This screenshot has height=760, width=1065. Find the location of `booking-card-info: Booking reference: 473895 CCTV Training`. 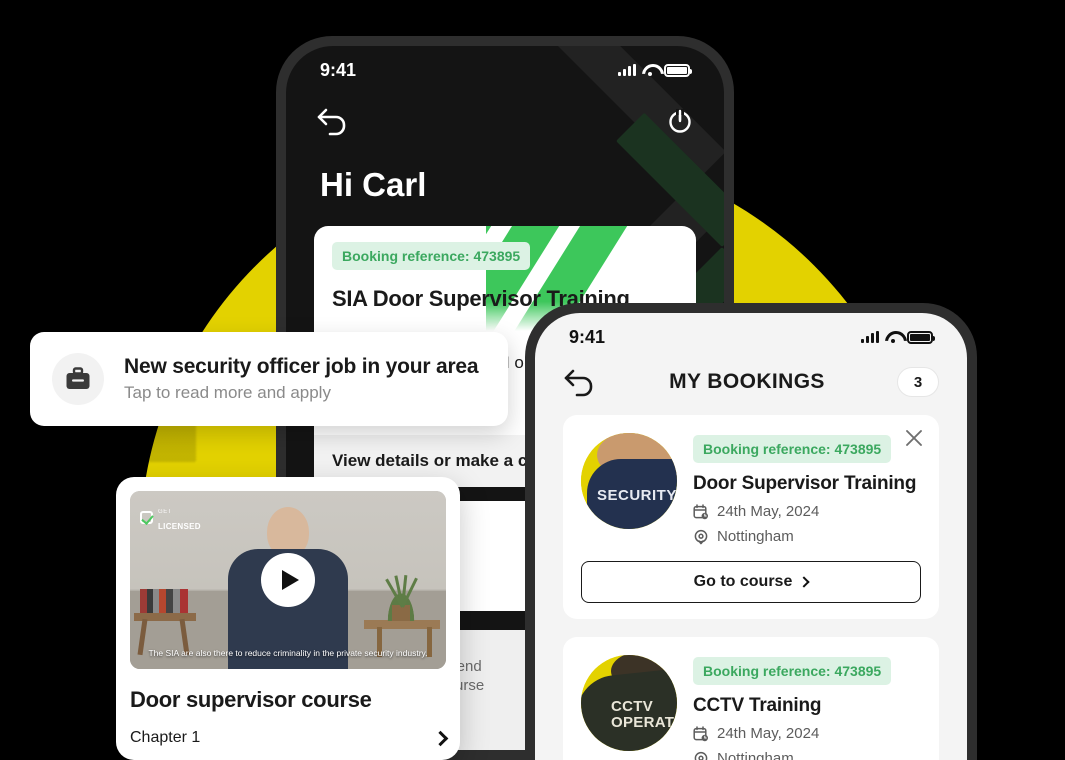

booking-card-info: Booking reference: 473895 CCTV Training is located at coordinates (807, 707).